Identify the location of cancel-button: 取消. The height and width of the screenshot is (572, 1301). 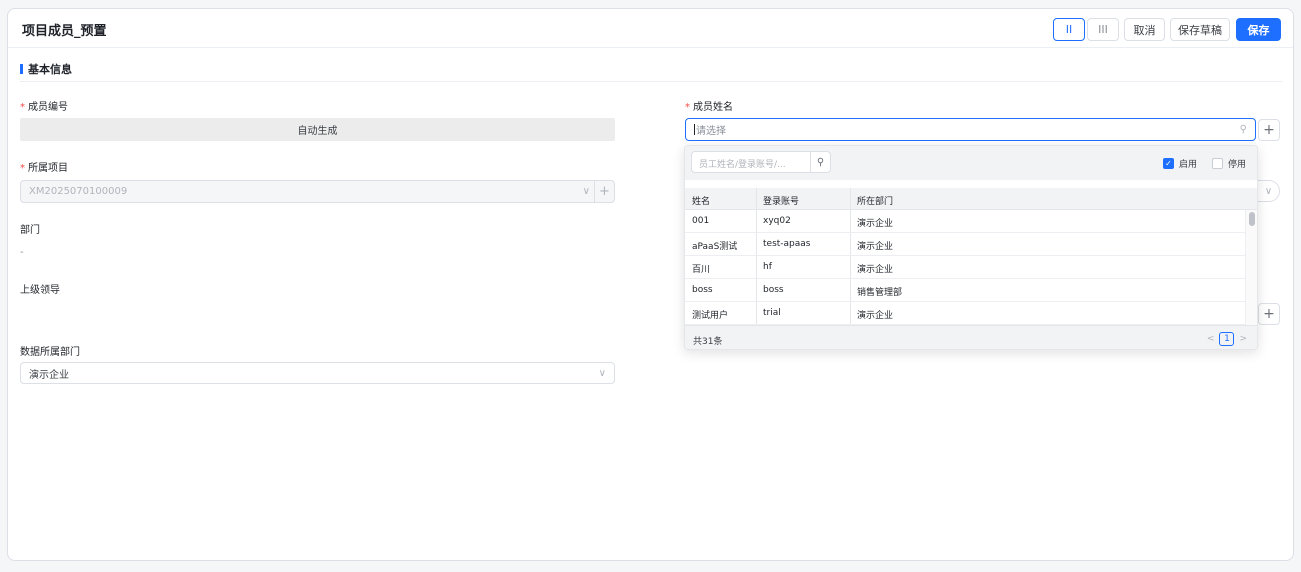
(1144, 29).